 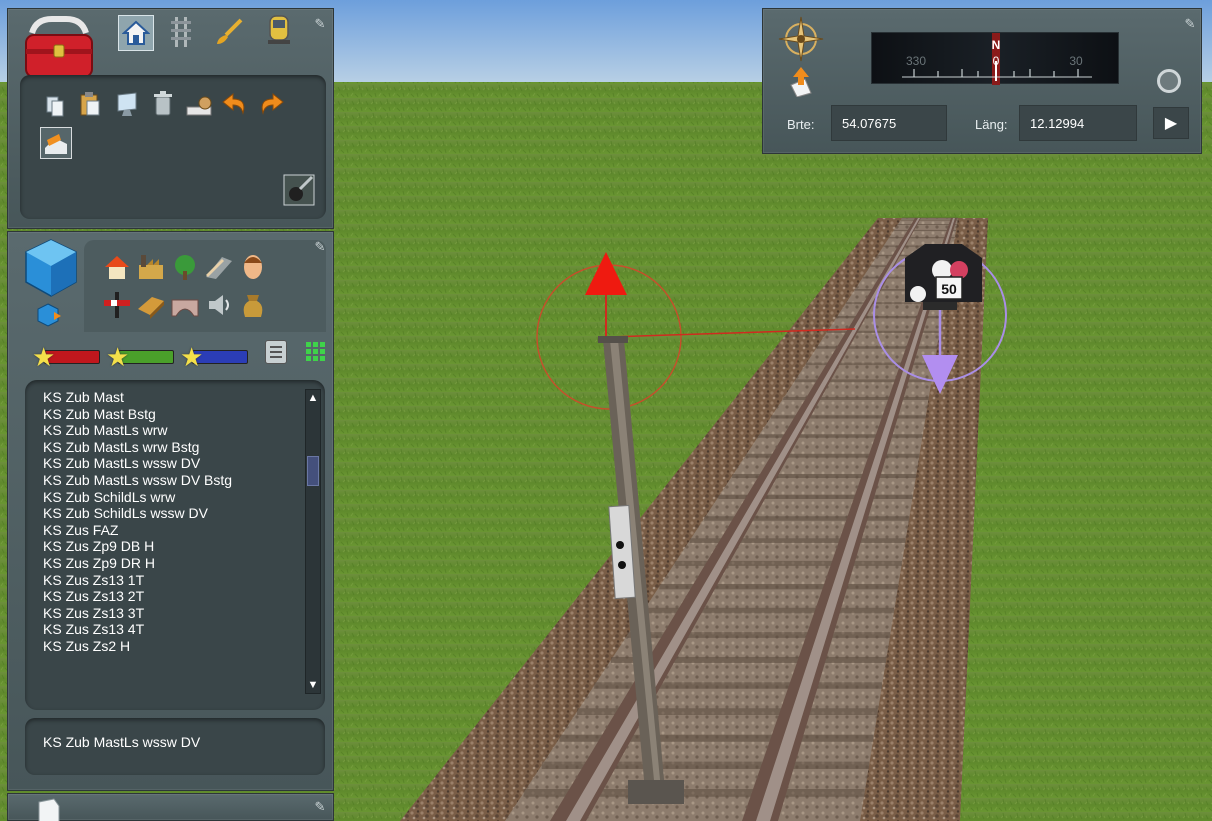 I want to click on direction-arrow-icon, so click(x=801, y=82).